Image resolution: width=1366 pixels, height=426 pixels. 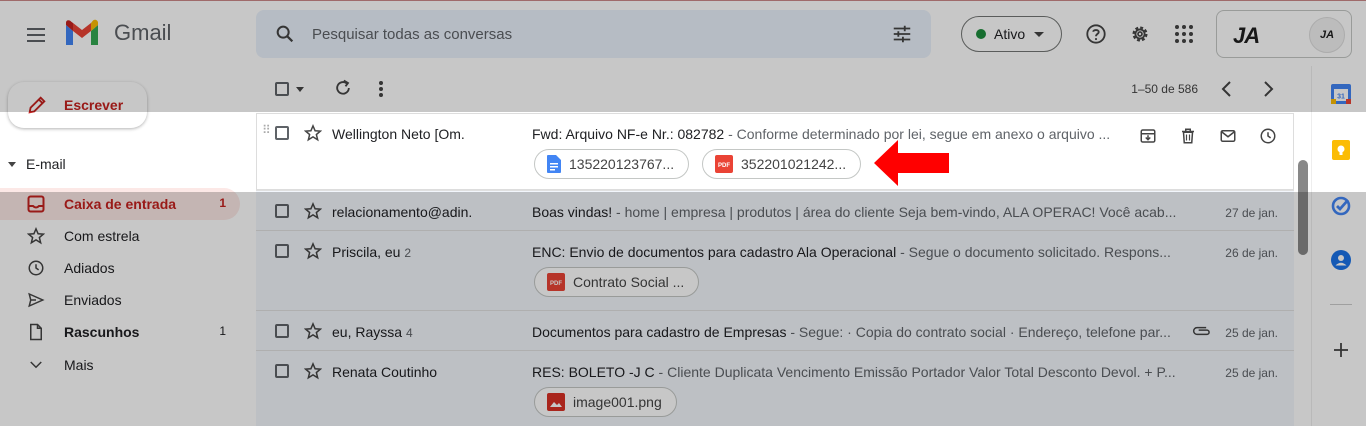 I want to click on nav-item-starred: Com estrela, so click(x=120, y=236).